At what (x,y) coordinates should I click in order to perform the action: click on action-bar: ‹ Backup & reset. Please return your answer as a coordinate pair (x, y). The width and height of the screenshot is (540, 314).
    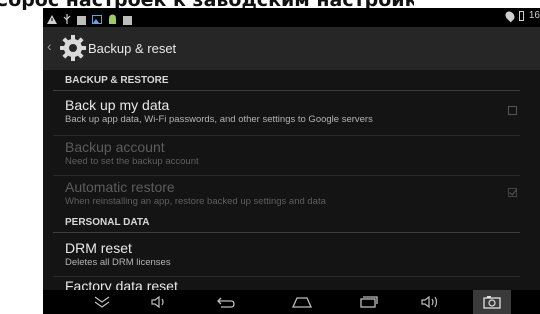
    Looking at the image, I should click on (291, 49).